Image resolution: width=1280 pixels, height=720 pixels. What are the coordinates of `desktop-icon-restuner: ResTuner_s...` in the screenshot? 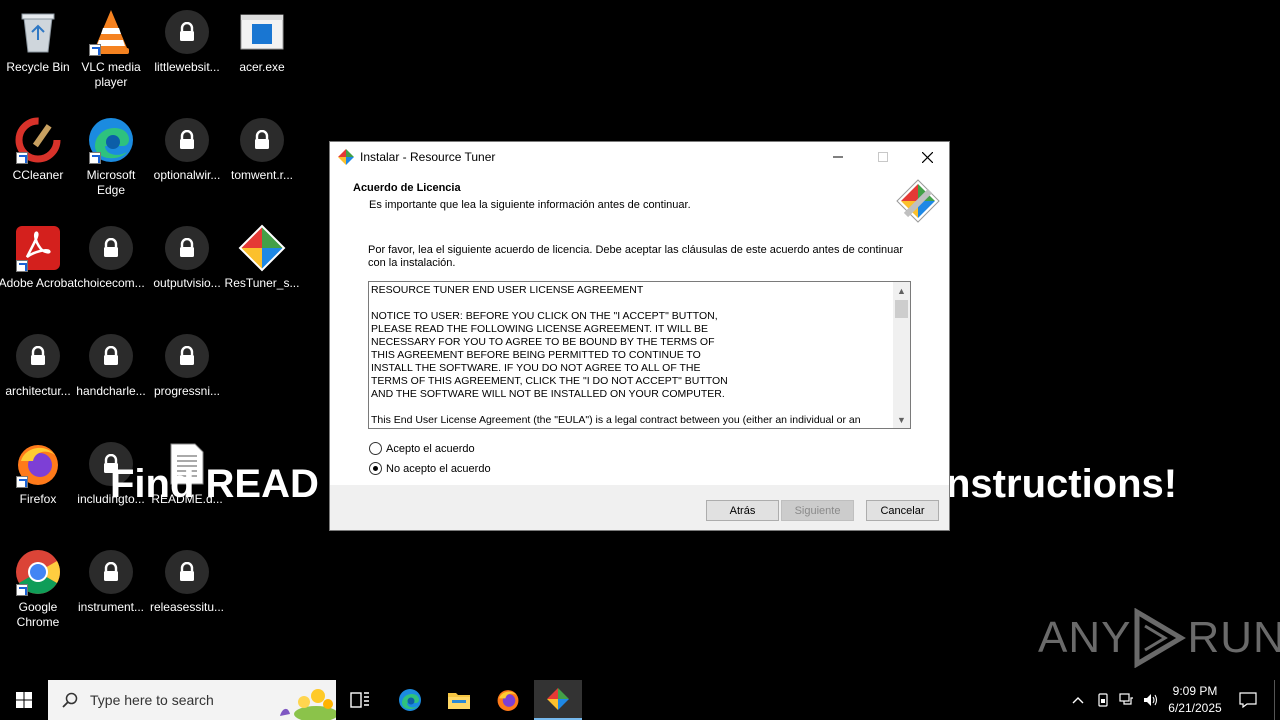 It's located at (262, 257).